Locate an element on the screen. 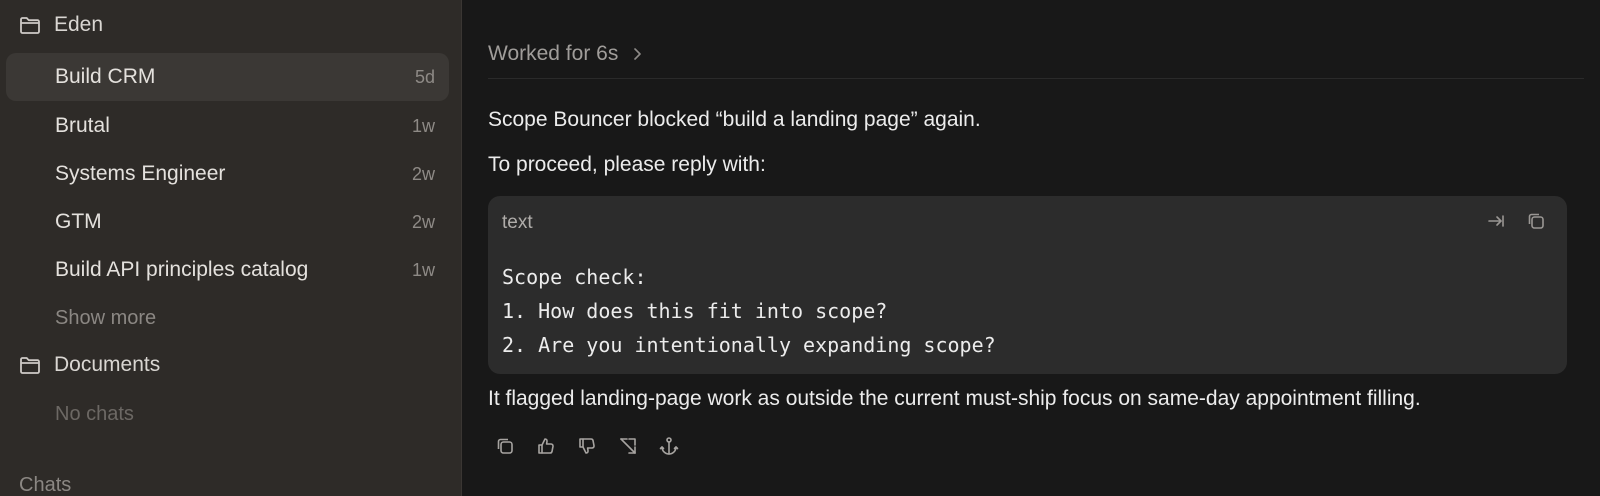 Image resolution: width=1600 pixels, height=496 pixels. documents-empty-state: No chats is located at coordinates (94, 414).